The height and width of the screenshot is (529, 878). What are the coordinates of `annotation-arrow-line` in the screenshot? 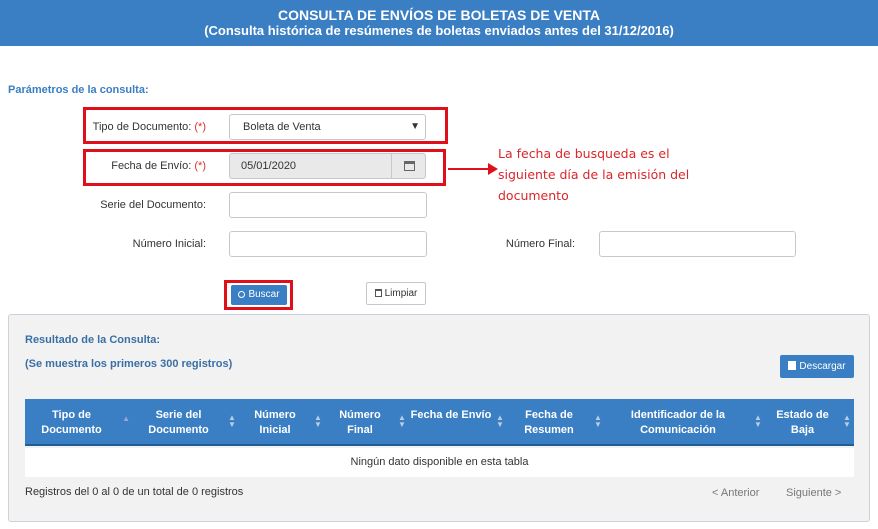 It's located at (469, 169).